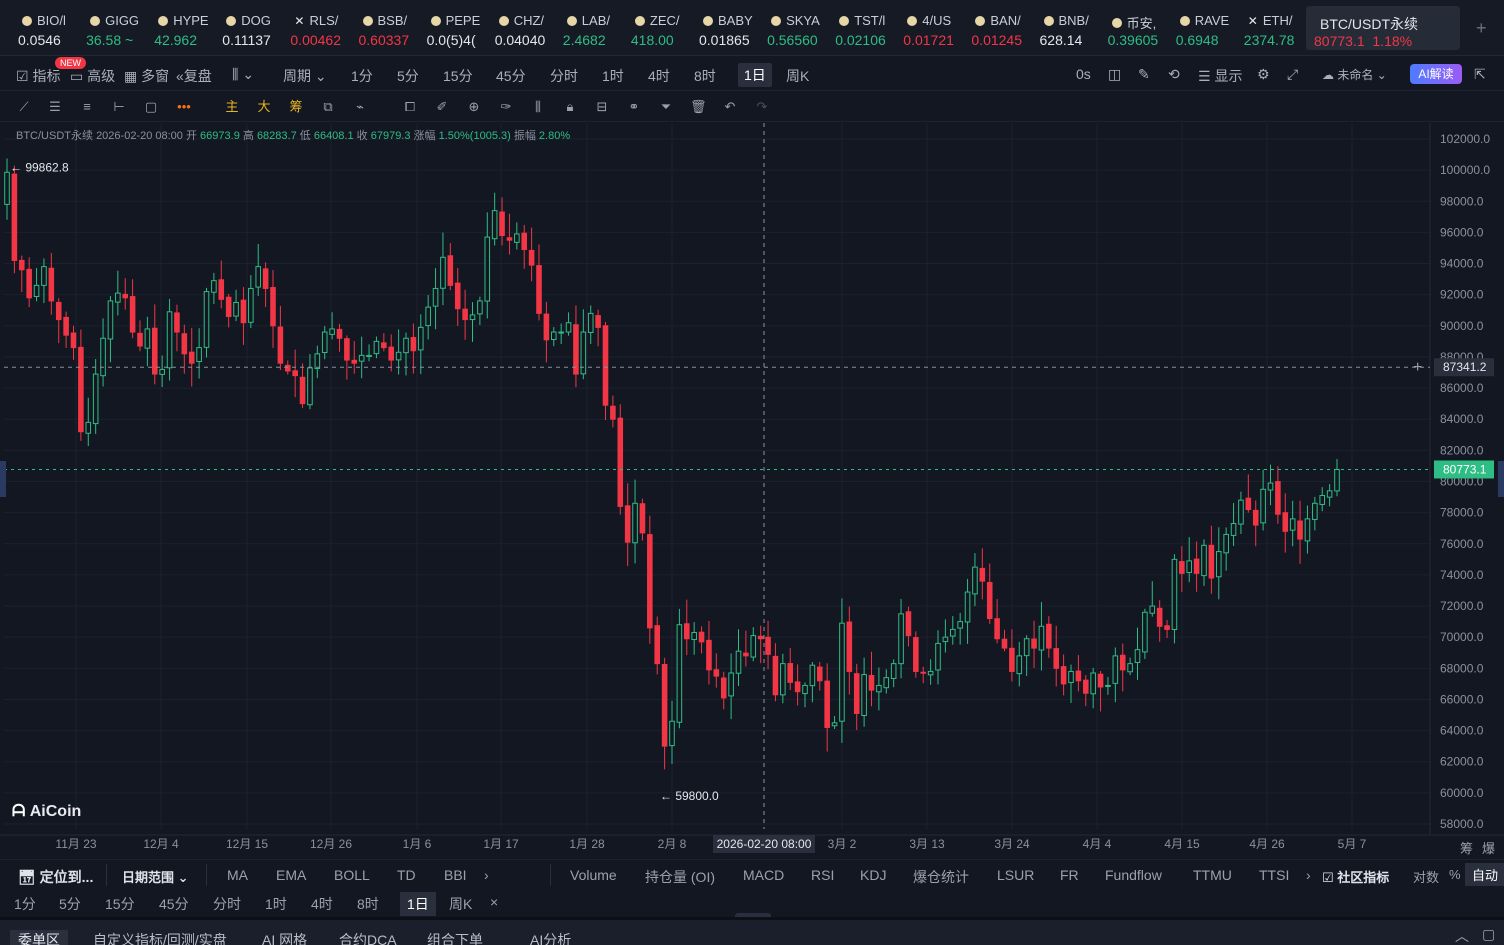 The image size is (1504, 945). What do you see at coordinates (1488, 934) in the screenshot?
I see `window-icon: ▢` at bounding box center [1488, 934].